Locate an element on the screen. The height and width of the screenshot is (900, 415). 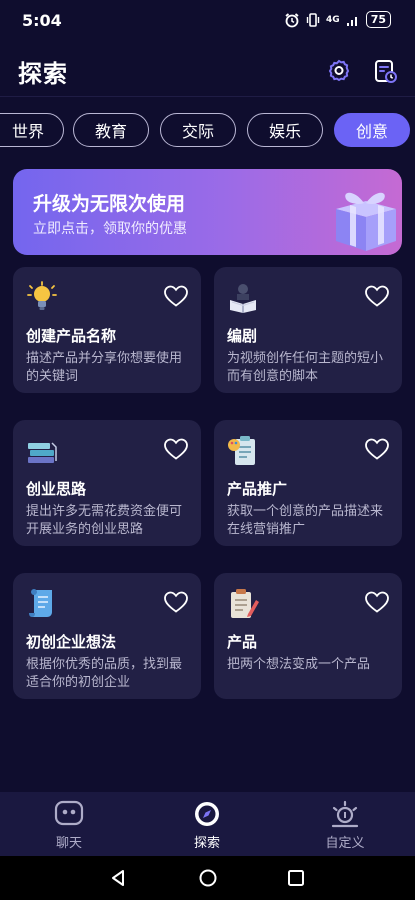
stacked-books-icon is located at coordinates (42, 452).